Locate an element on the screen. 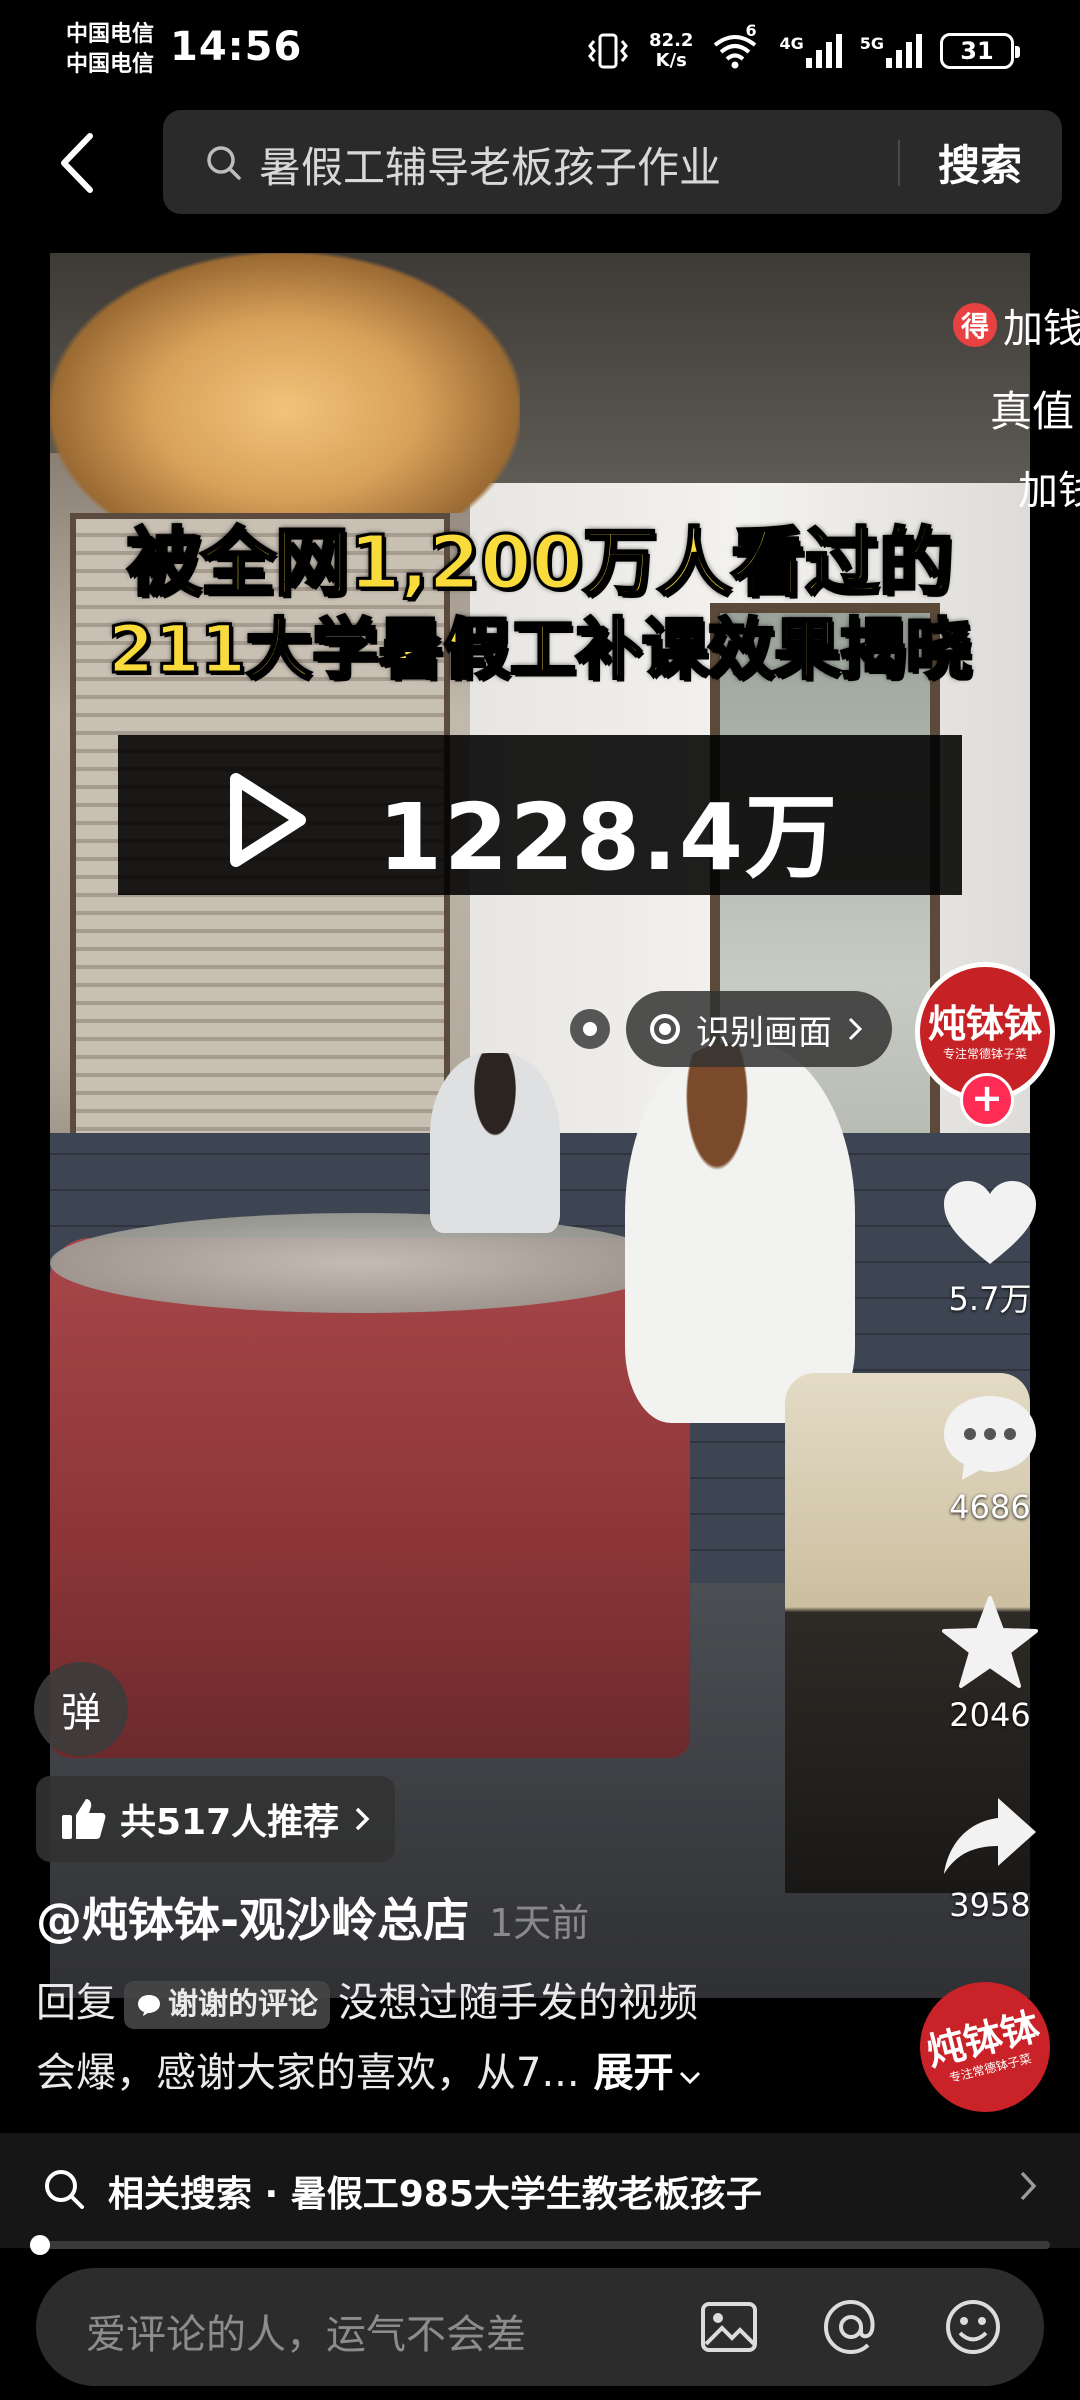 The width and height of the screenshot is (1080, 2400). carrier-2: 中国电信 is located at coordinates (110, 64).